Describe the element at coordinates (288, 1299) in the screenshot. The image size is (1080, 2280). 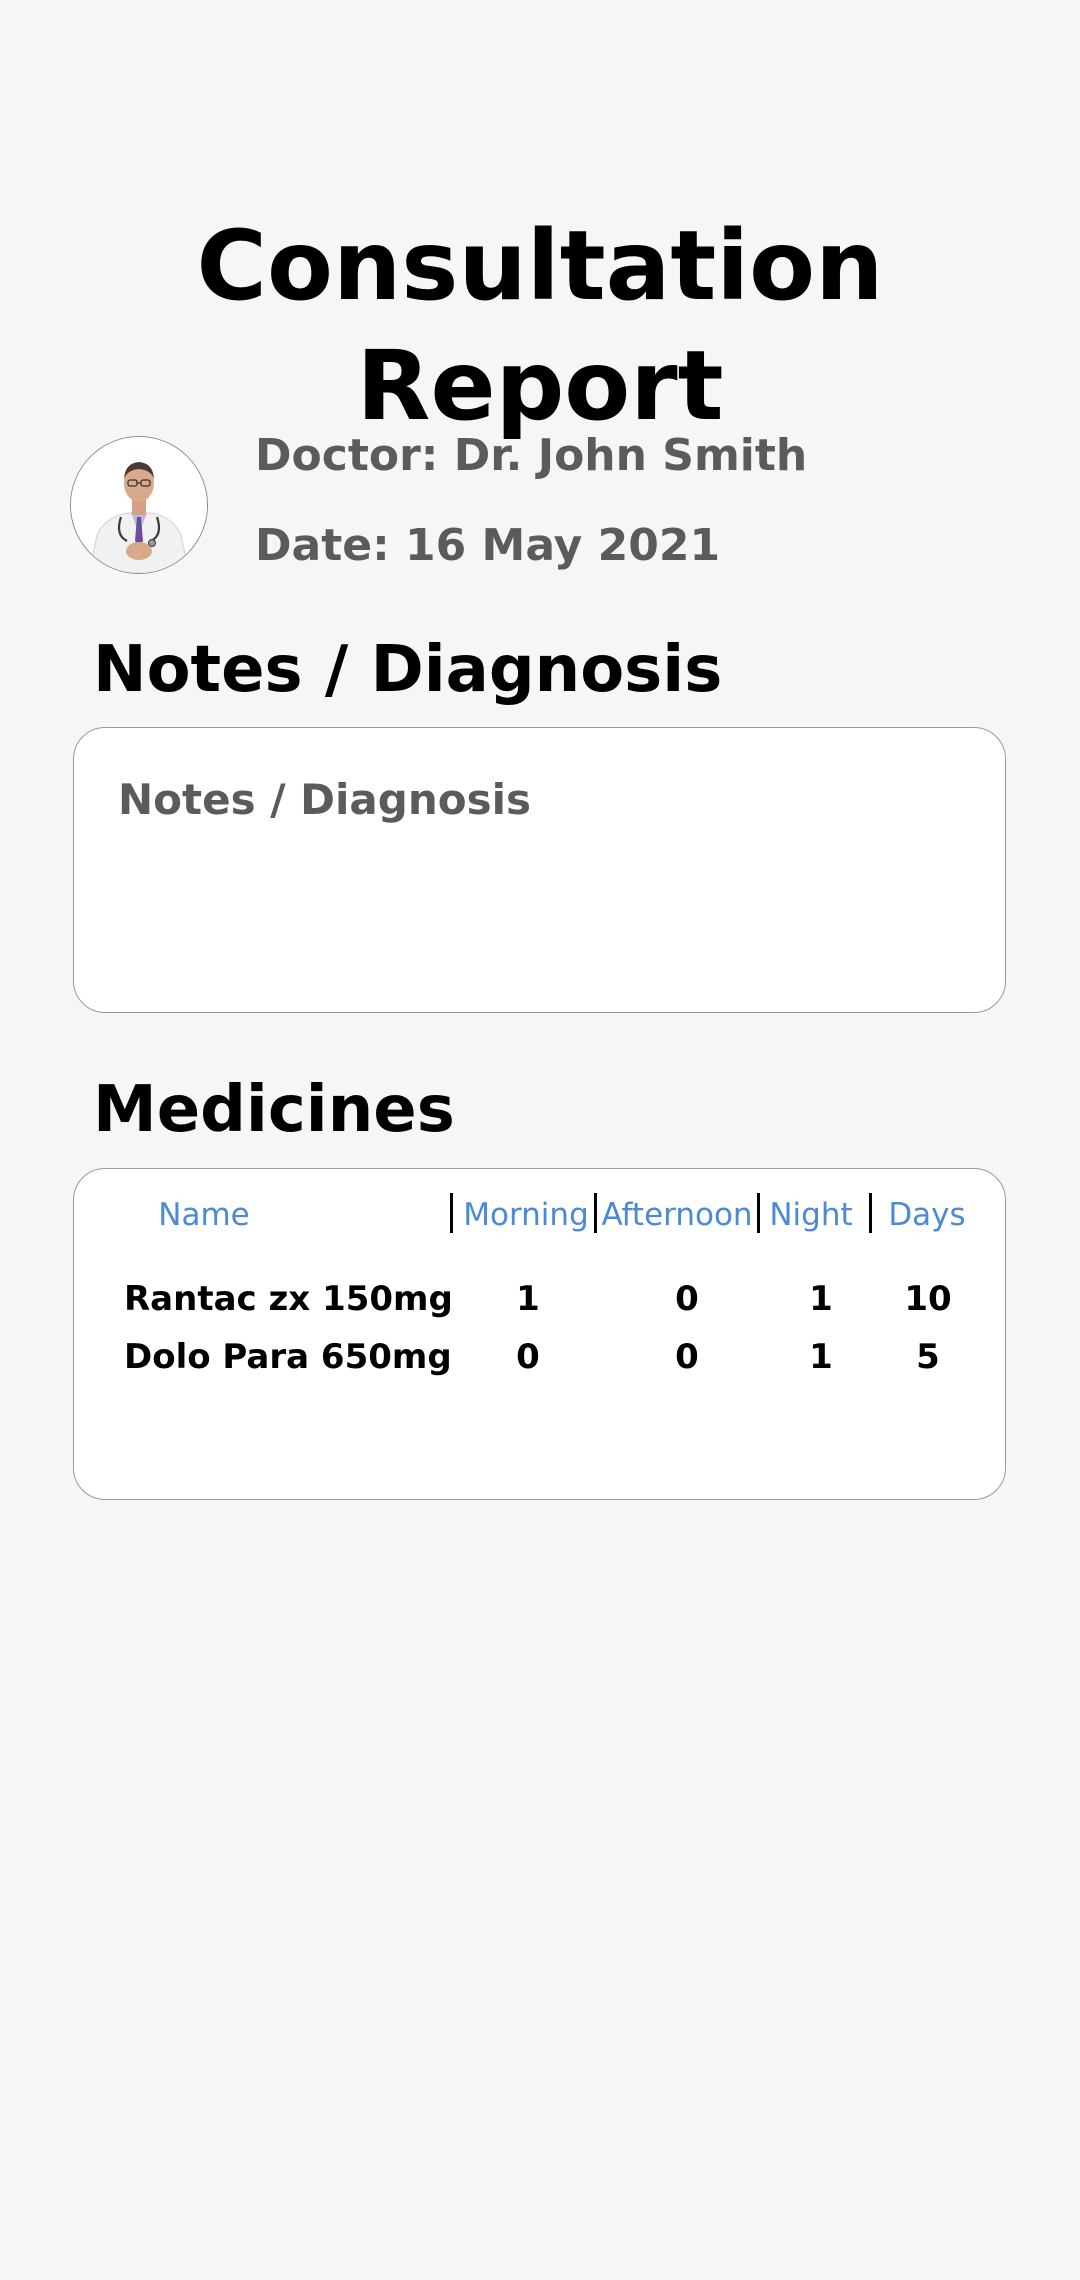
I see `medicine-name: Rantac zx 150mg` at that location.